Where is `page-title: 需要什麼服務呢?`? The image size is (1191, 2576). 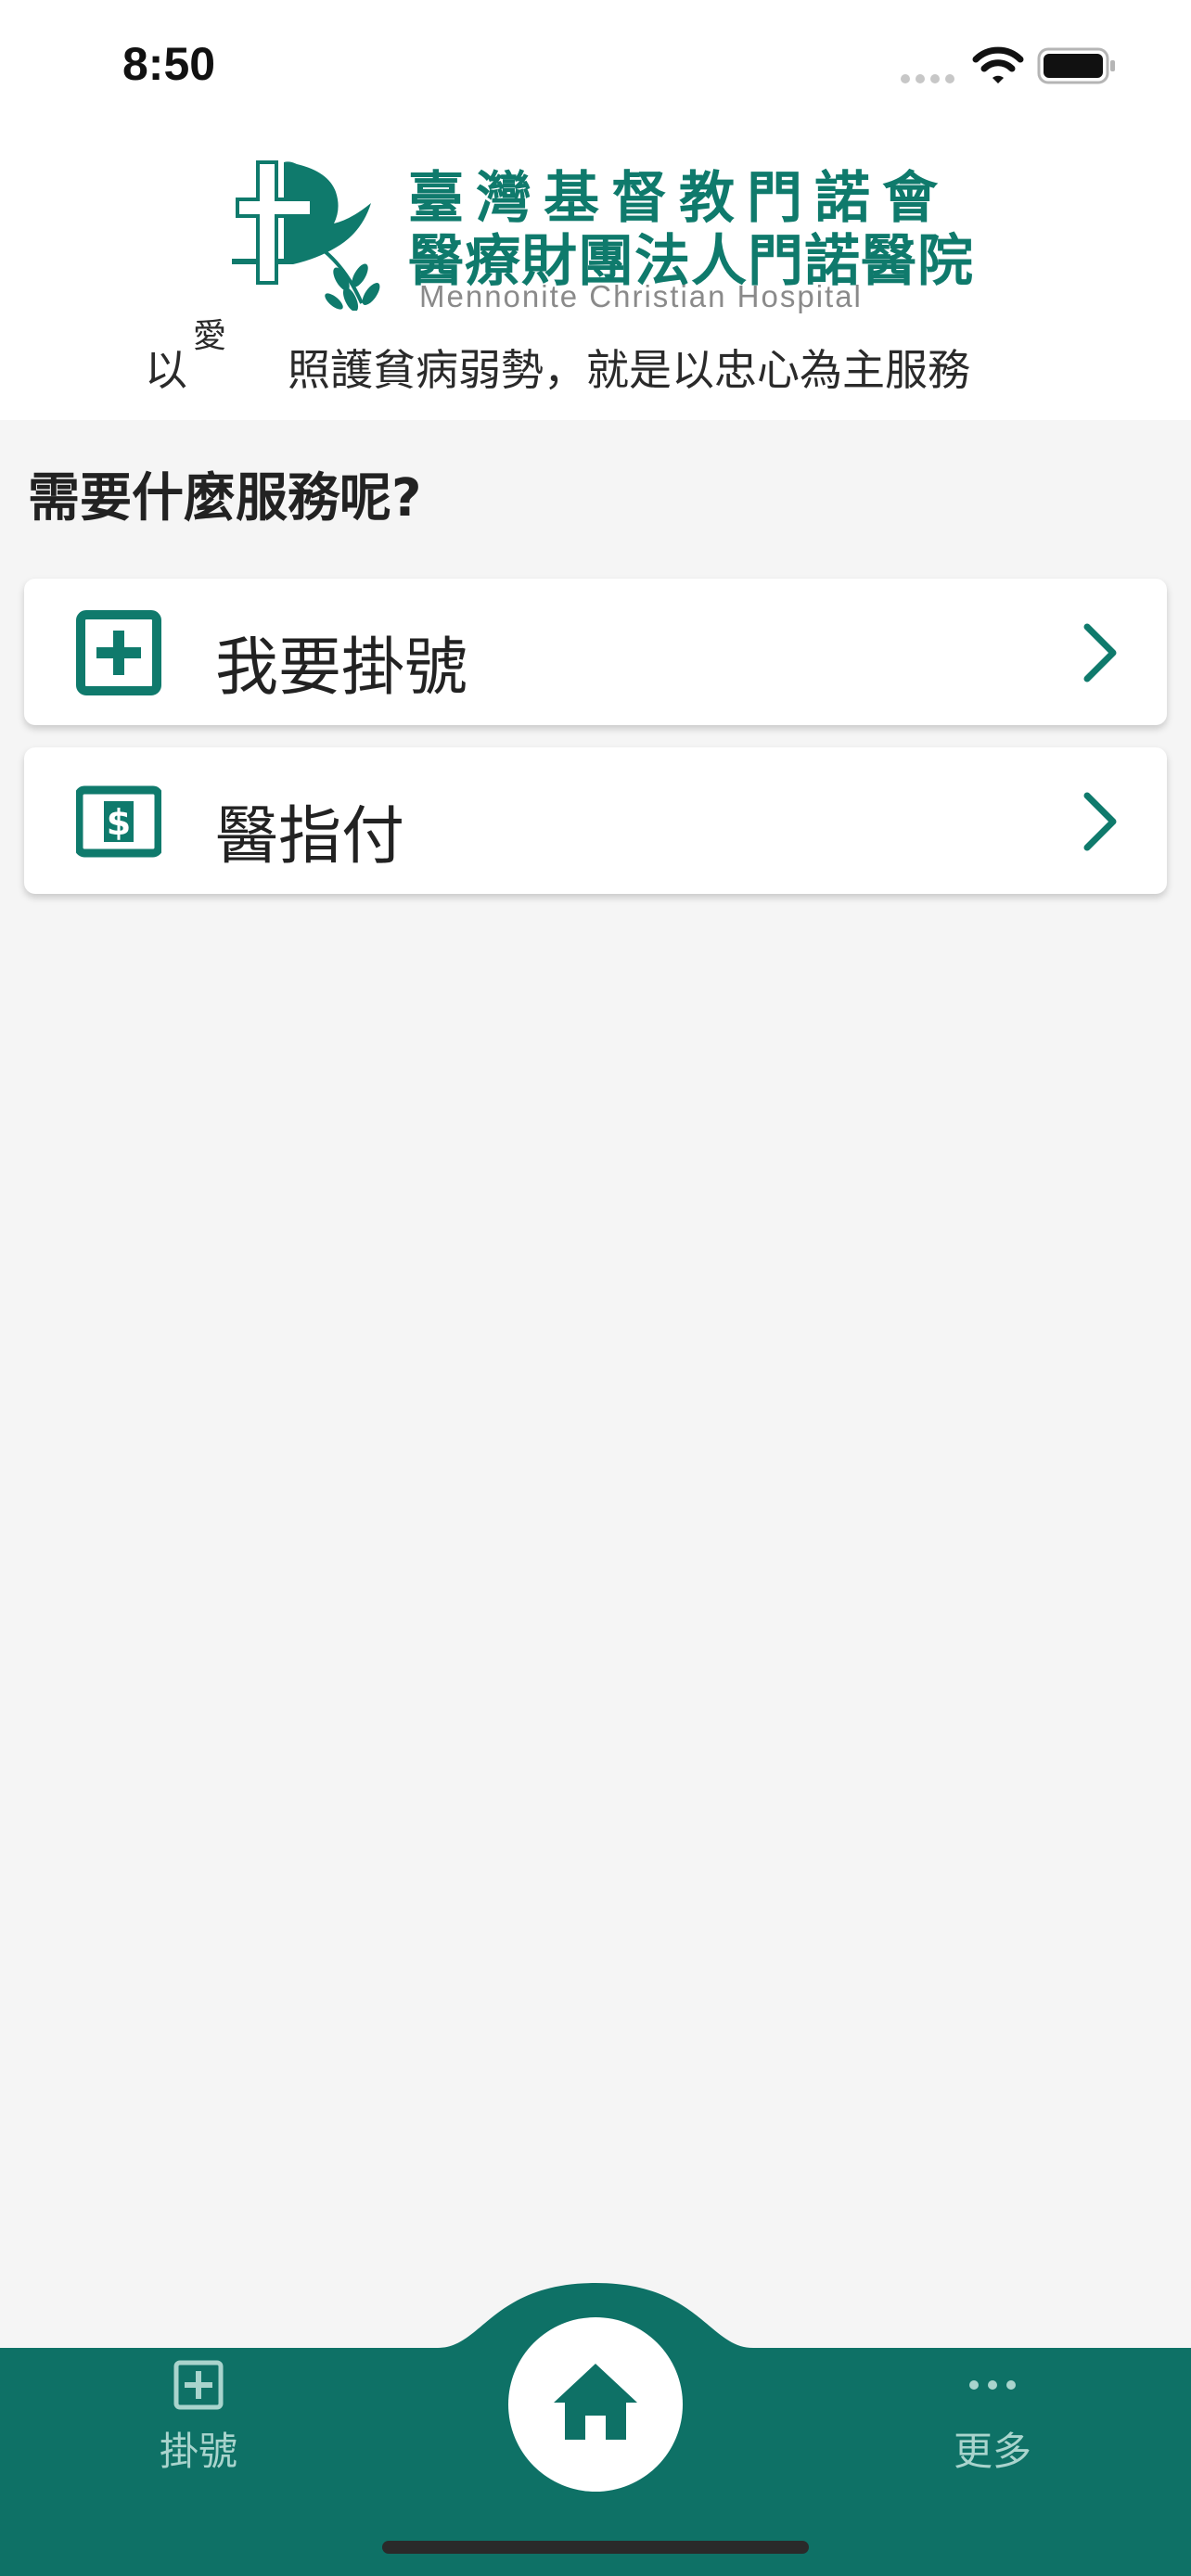 page-title: 需要什麼服務呢? is located at coordinates (225, 499).